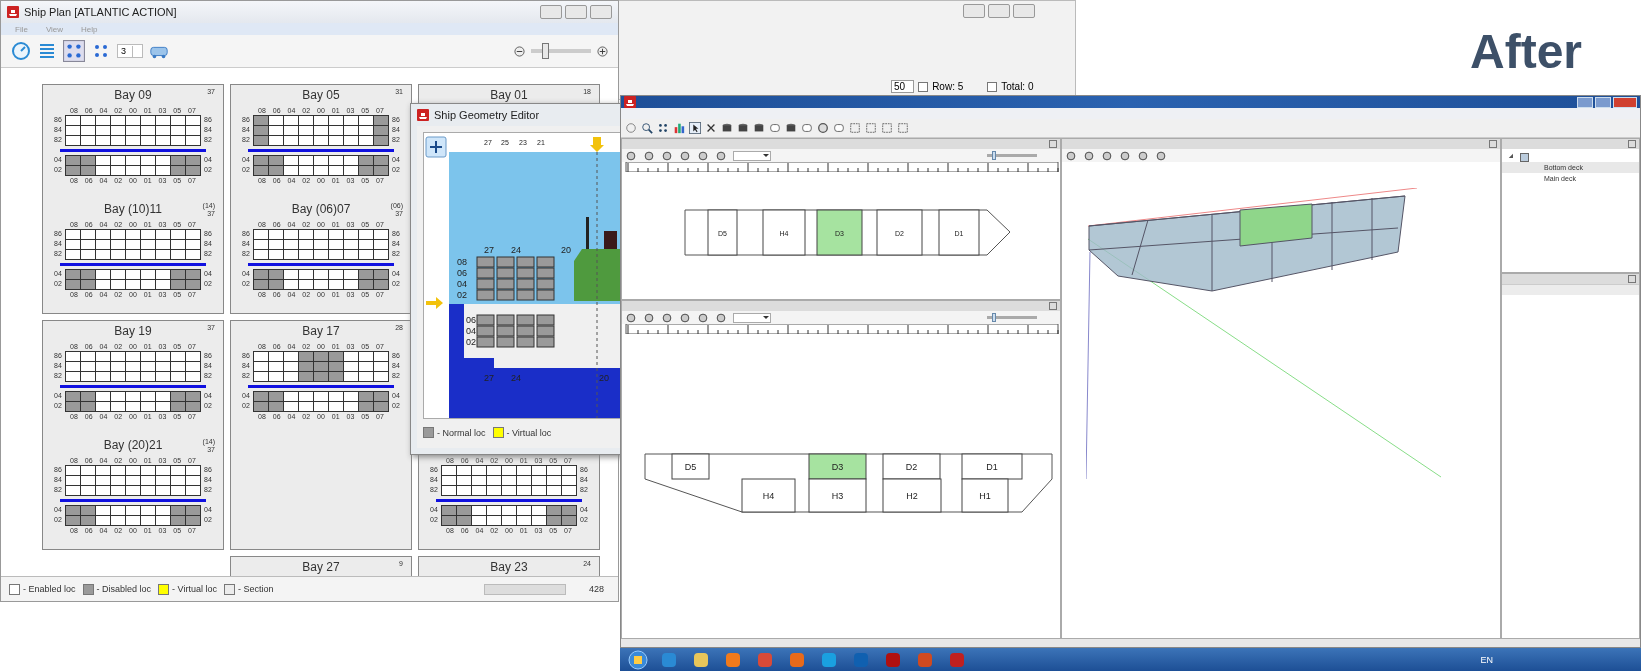 The image size is (1641, 671). I want to click on compartment: D5, so click(690, 466).